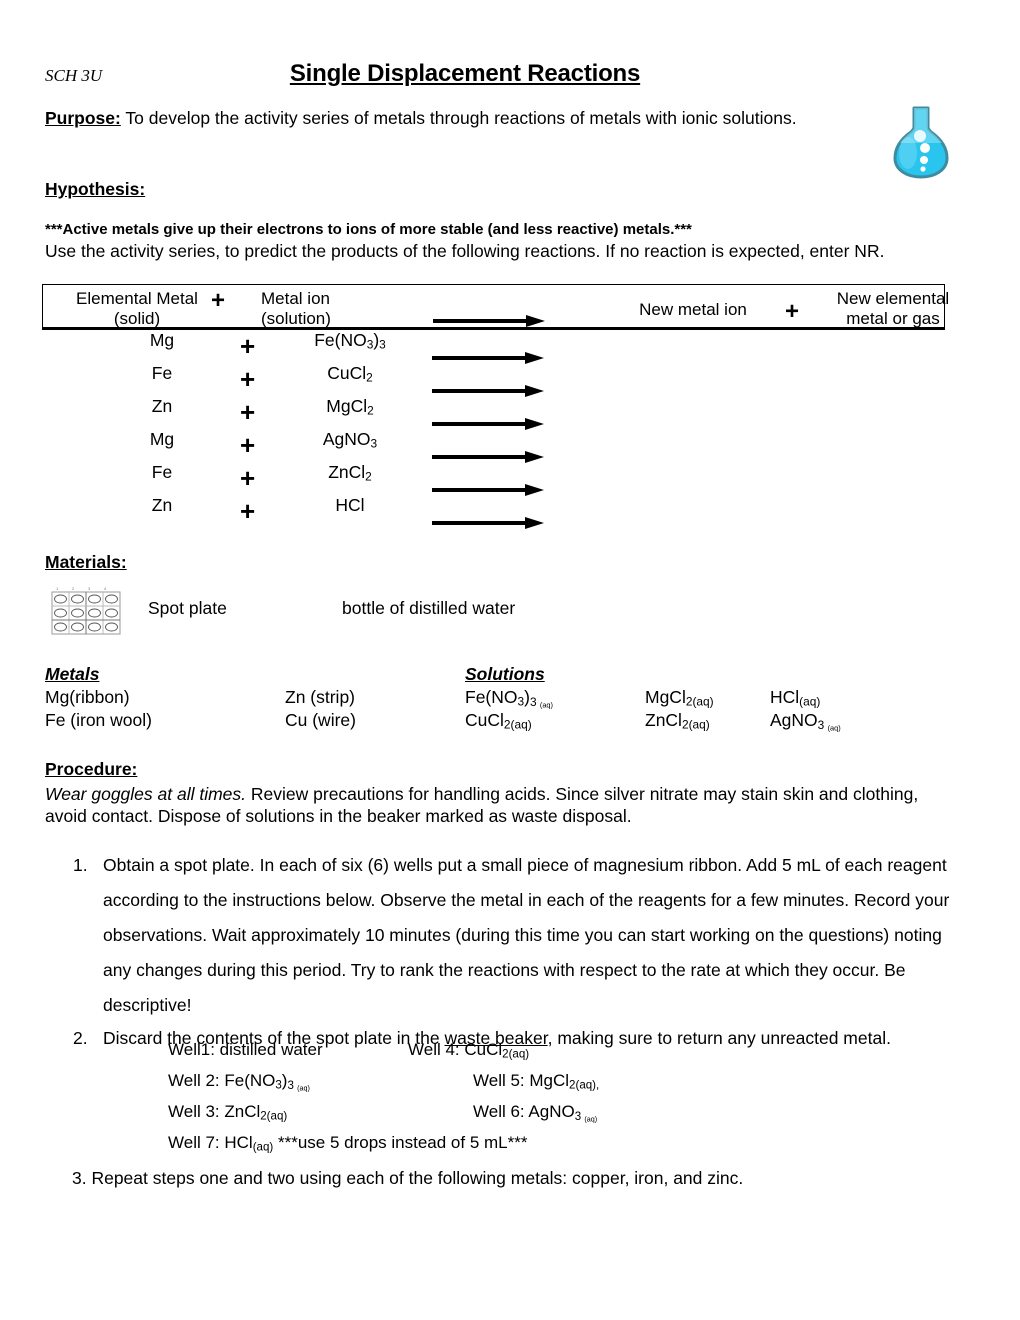 Image resolution: width=1020 pixels, height=1320 pixels. What do you see at coordinates (86, 610) in the screenshot?
I see `spot-plate-icon: 1 2 3 4` at bounding box center [86, 610].